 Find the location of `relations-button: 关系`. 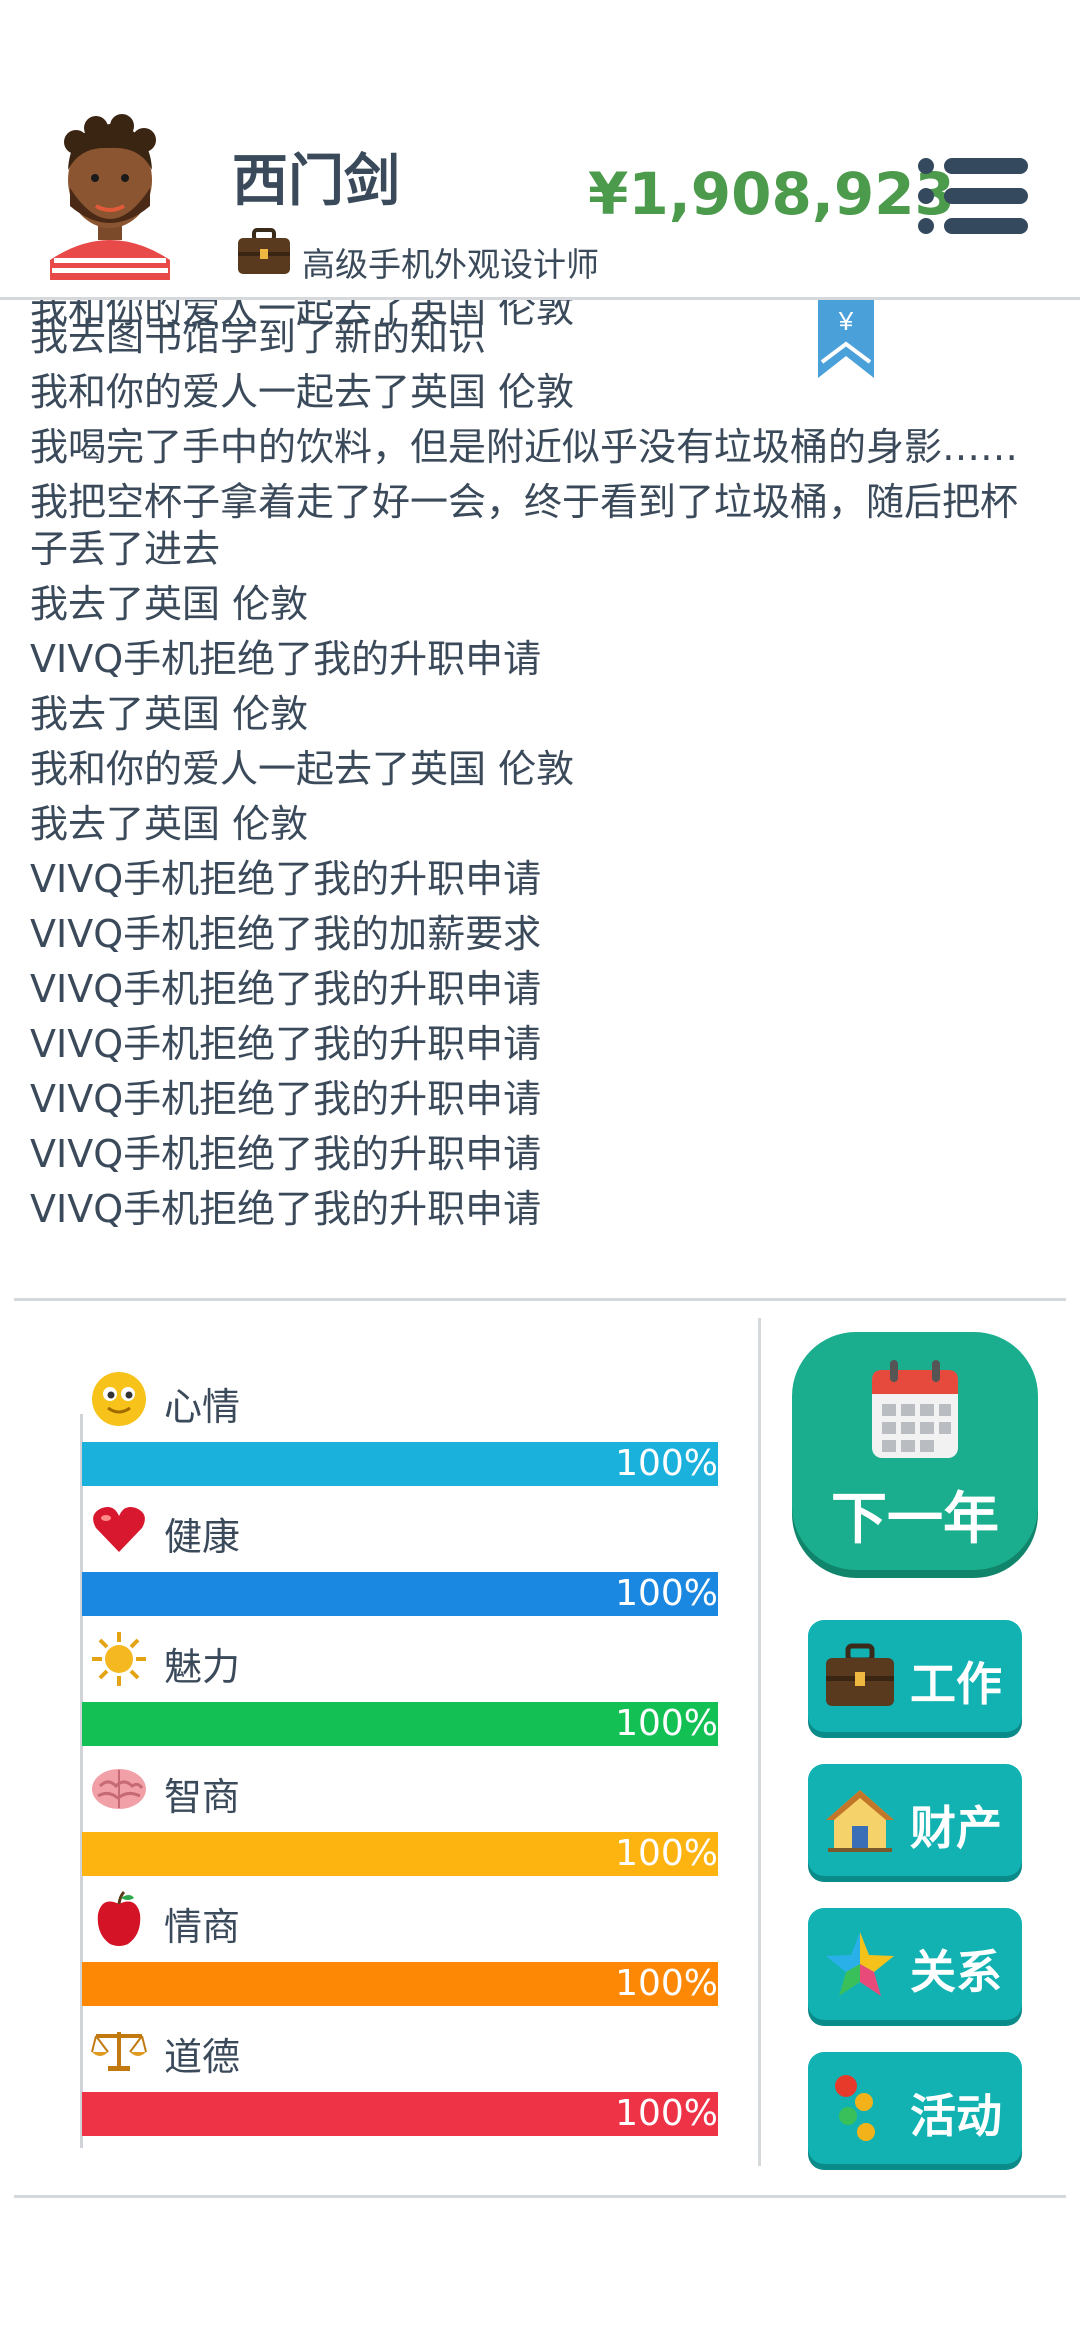

relations-button: 关系 is located at coordinates (915, 1964).